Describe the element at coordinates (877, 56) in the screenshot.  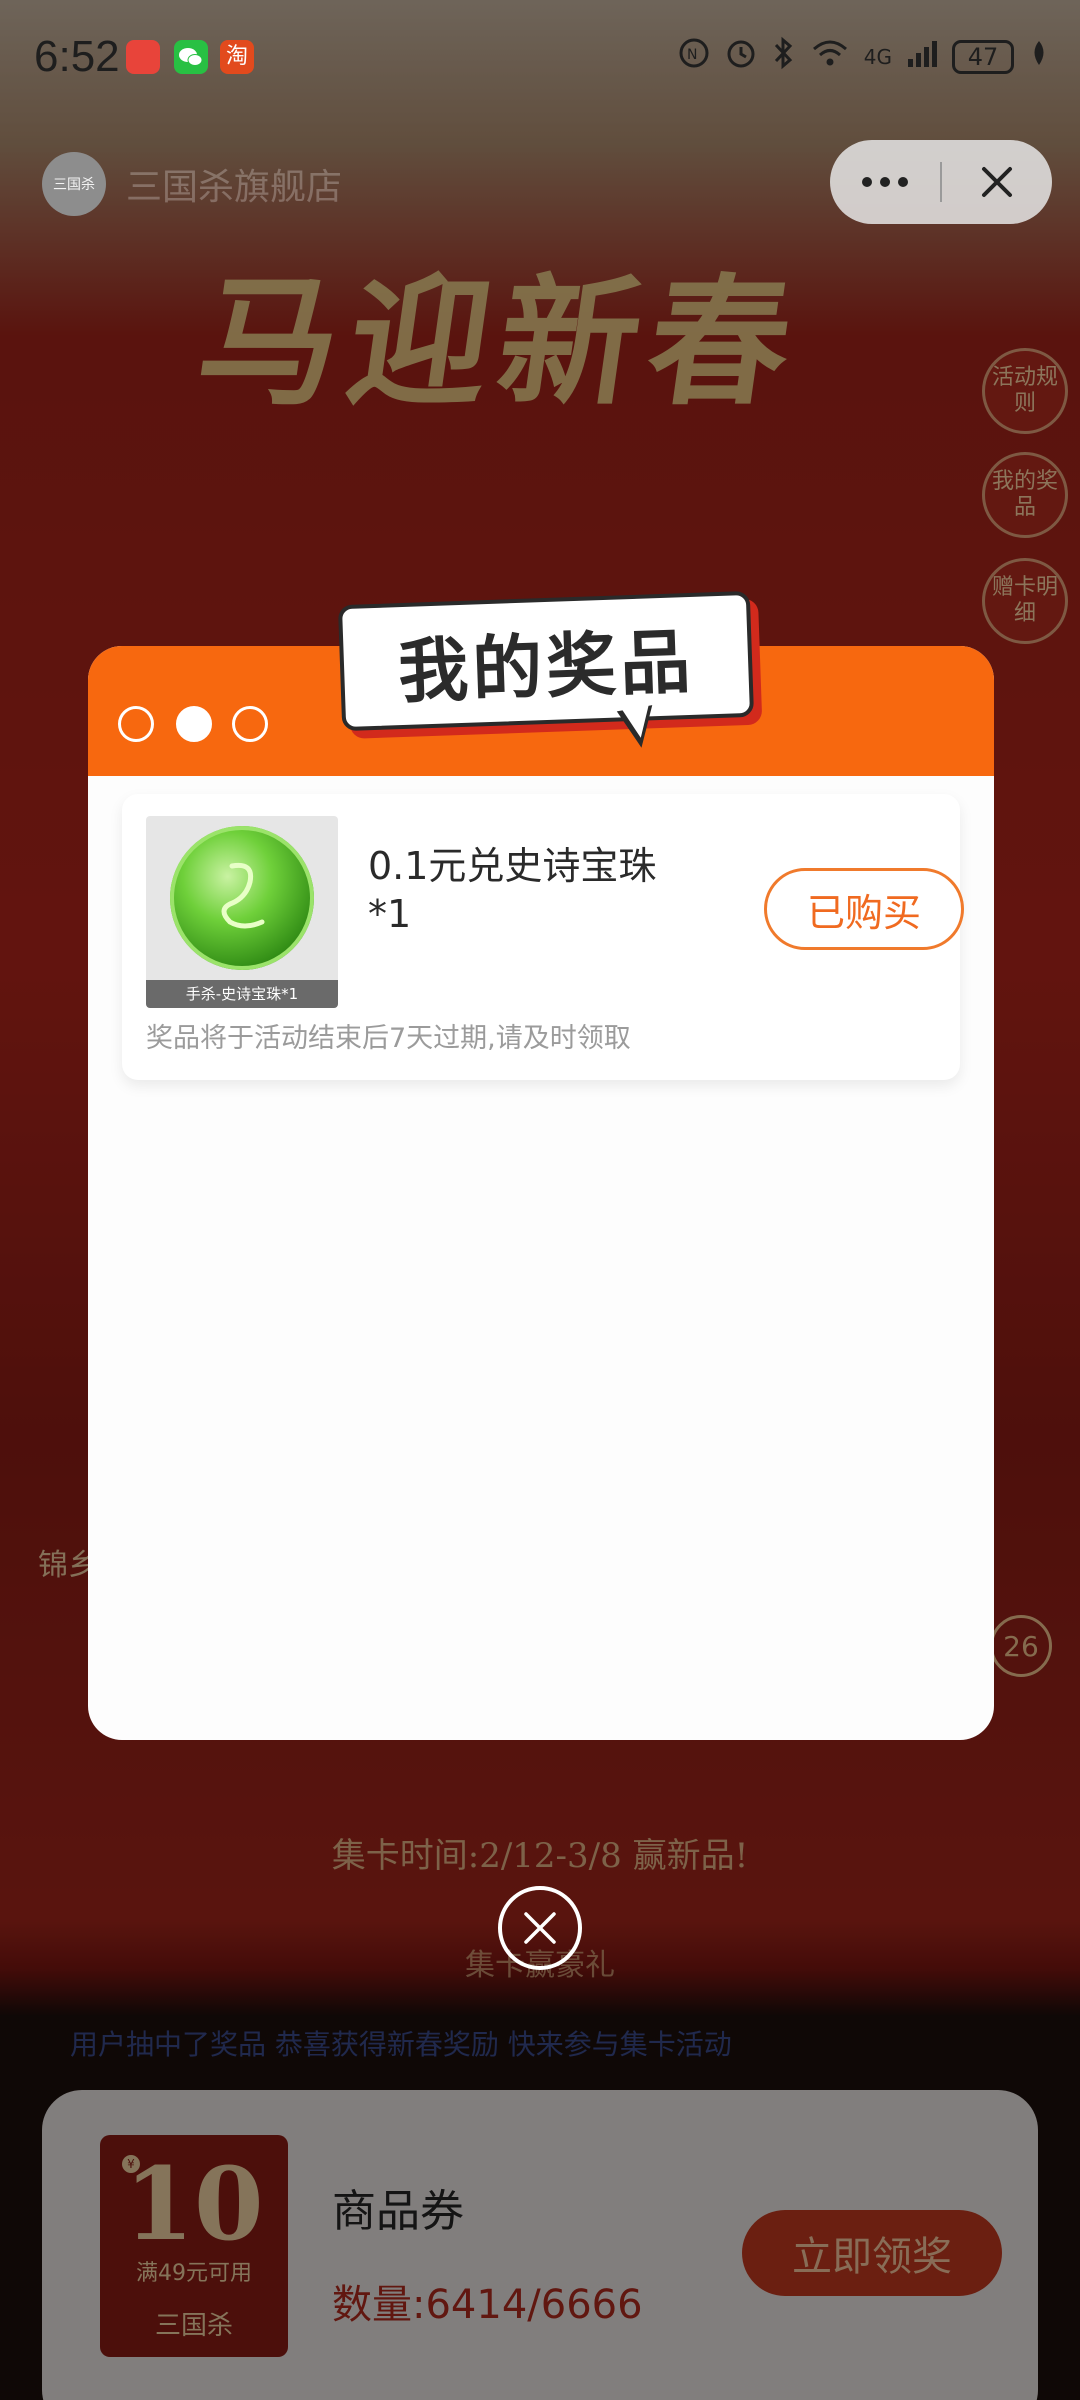
I see `signal-4g-label: 4G` at that location.